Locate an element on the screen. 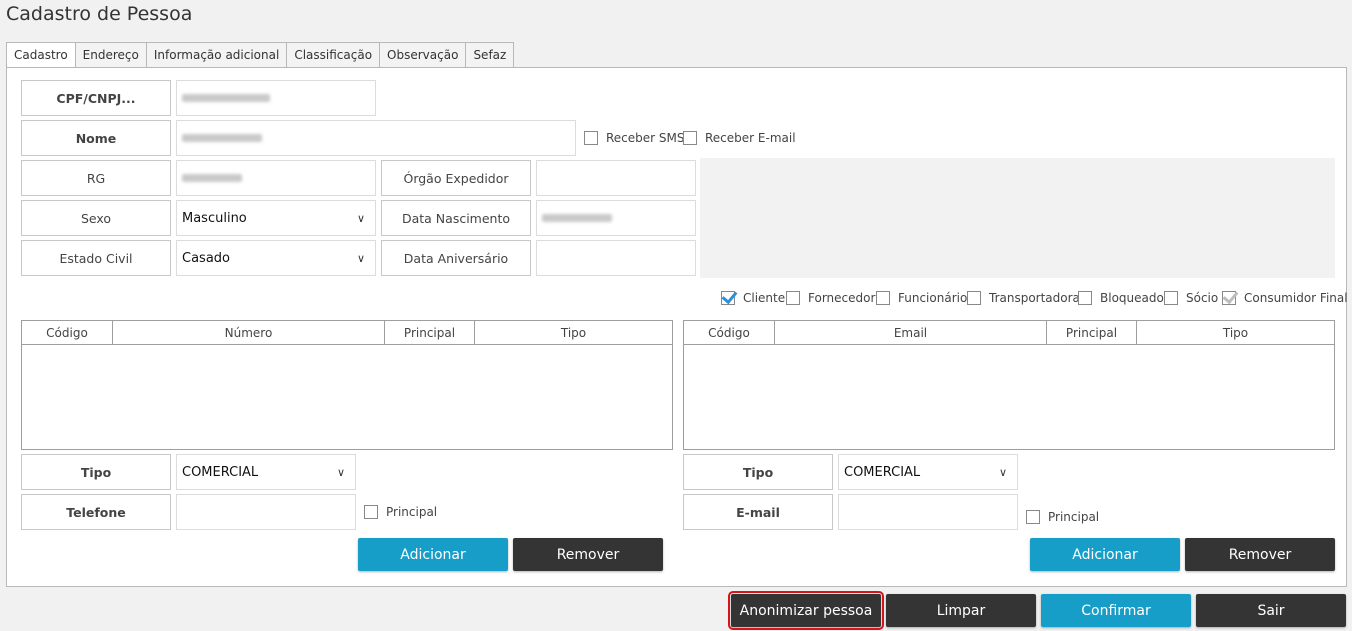  sexo-select: Masculino ∨ is located at coordinates (276, 218).